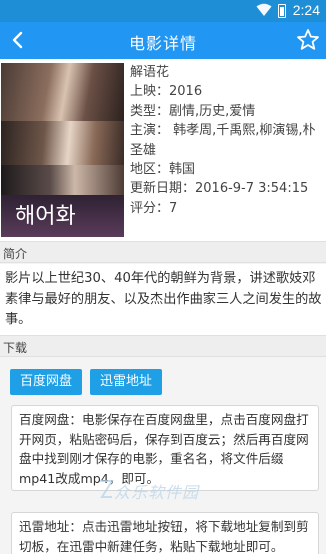 This screenshot has width=326, height=554. Describe the element at coordinates (166, 92) in the screenshot. I see `movie-release: 上映：2016` at that location.